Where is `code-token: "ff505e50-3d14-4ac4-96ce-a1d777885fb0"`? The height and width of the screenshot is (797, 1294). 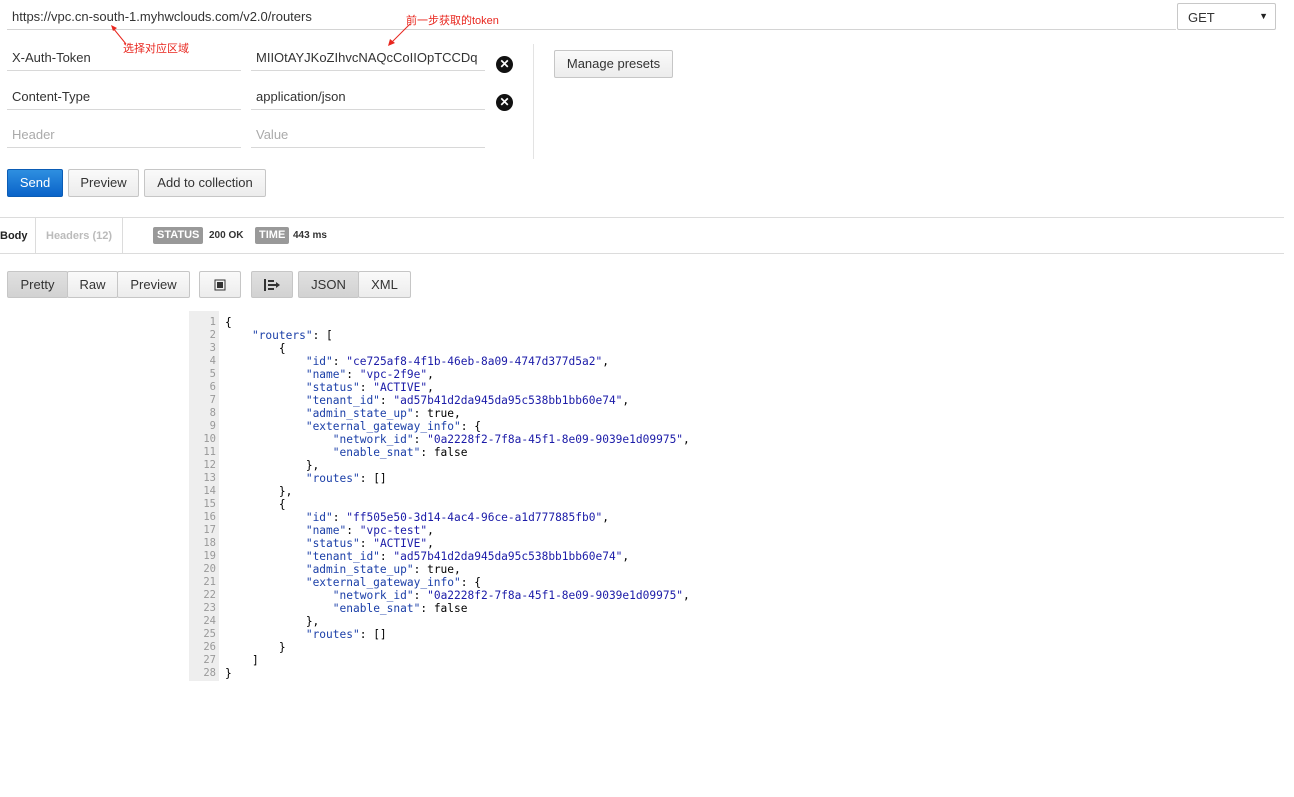
code-token: "ff505e50-3d14-4ac4-96ce-a1d777885fb0" is located at coordinates (474, 517).